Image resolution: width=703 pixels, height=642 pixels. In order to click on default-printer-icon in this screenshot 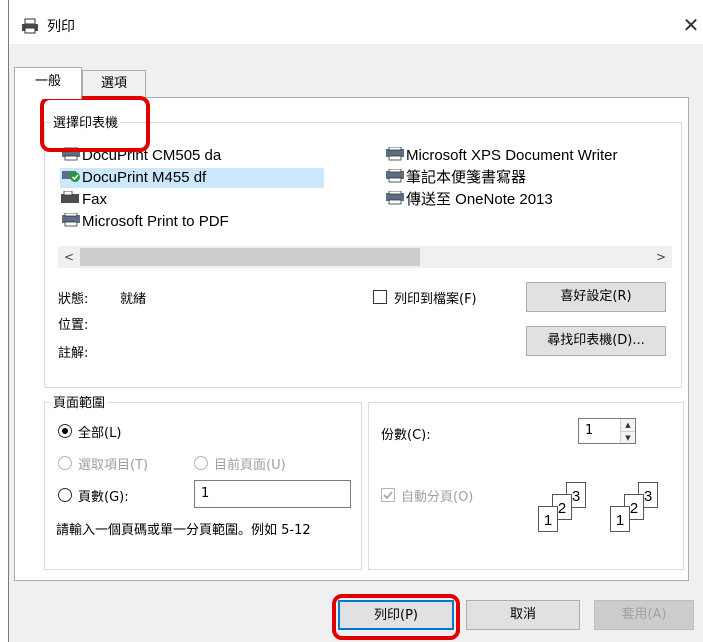, I will do `click(71, 176)`.